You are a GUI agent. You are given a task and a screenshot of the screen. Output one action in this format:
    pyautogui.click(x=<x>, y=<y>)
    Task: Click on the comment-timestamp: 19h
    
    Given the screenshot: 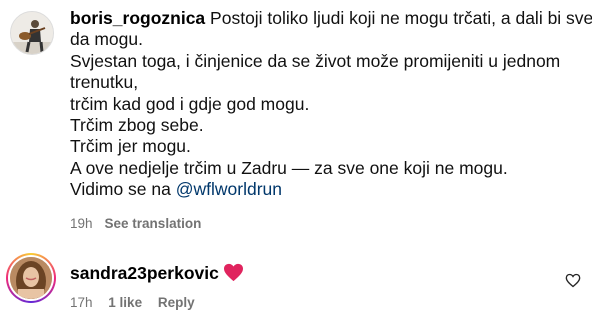 What is the action you would take?
    pyautogui.click(x=81, y=223)
    